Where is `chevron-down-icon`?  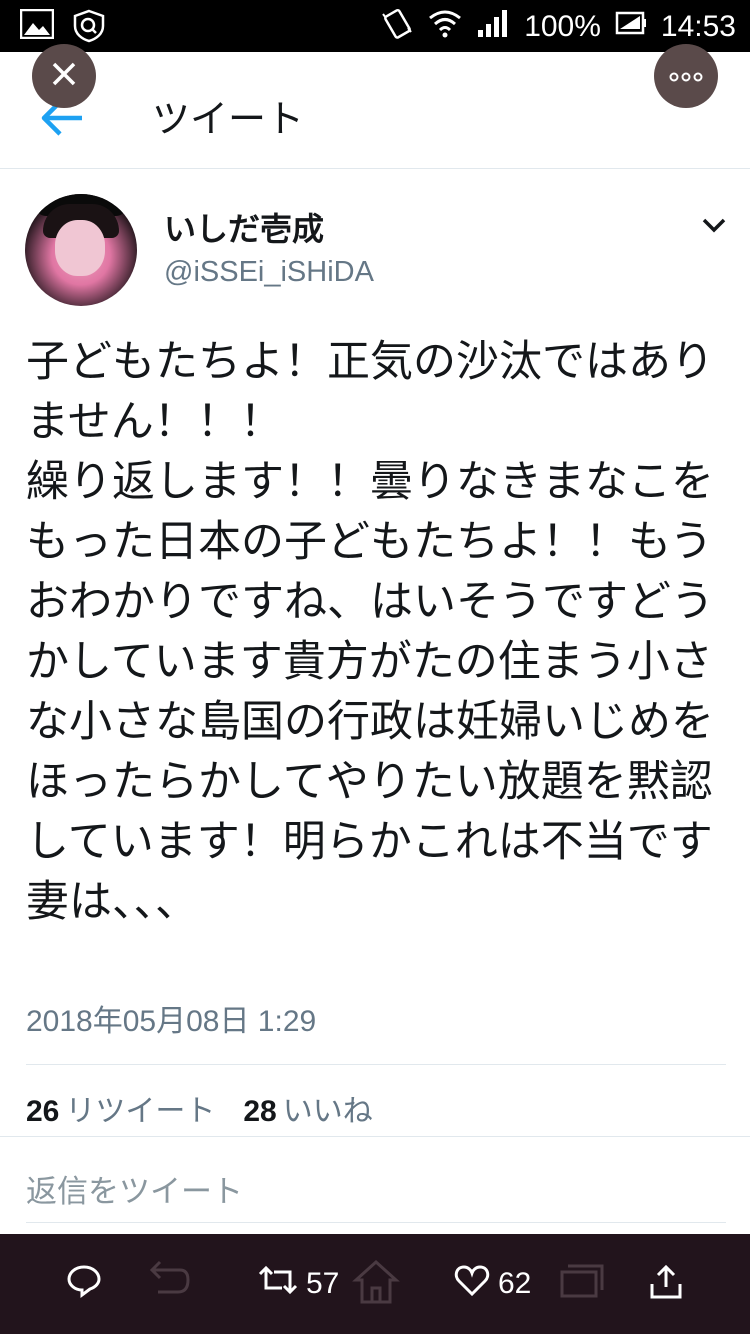
chevron-down-icon is located at coordinates (714, 225).